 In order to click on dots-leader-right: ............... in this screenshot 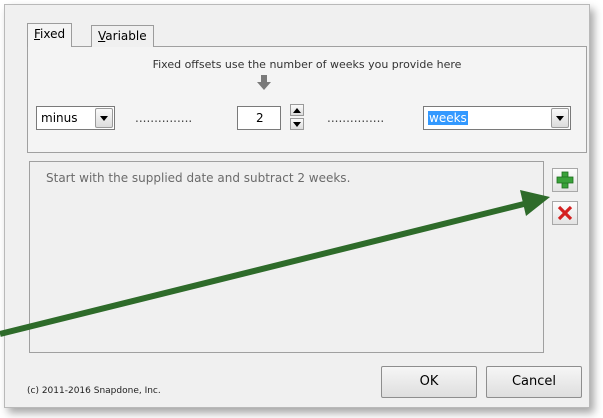, I will do `click(356, 118)`.